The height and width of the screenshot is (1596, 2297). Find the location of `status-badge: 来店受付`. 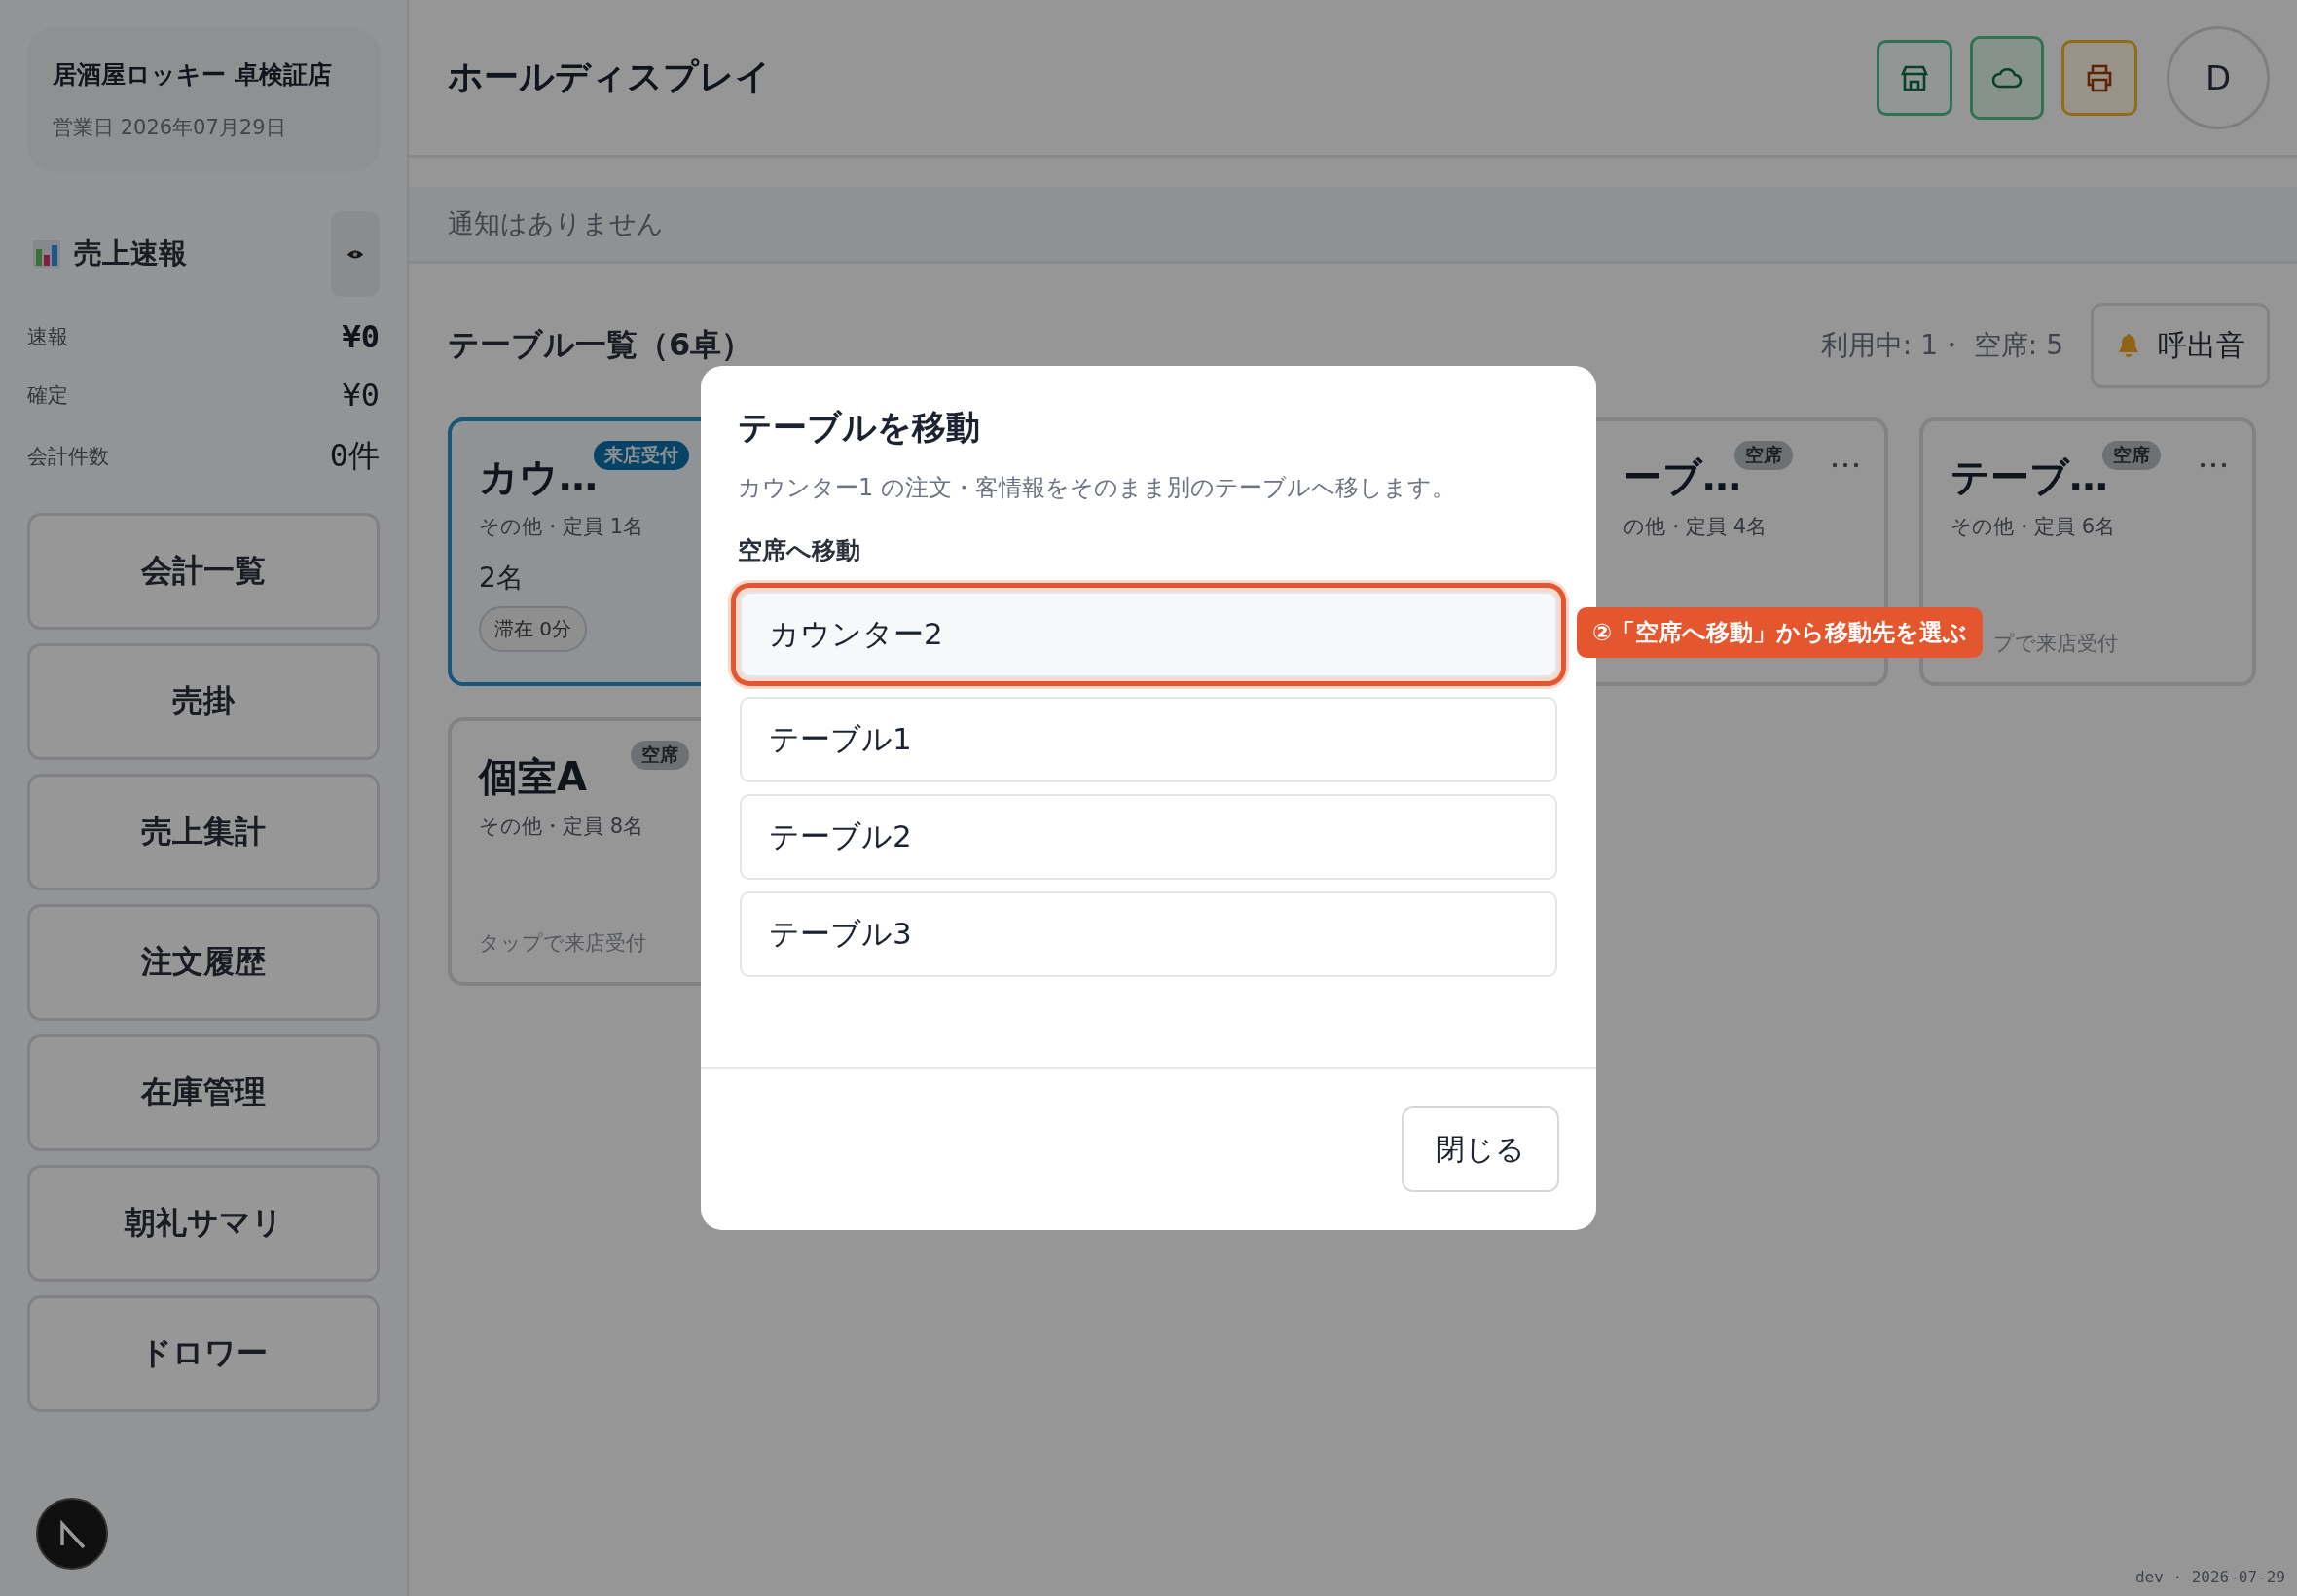

status-badge: 来店受付 is located at coordinates (641, 455).